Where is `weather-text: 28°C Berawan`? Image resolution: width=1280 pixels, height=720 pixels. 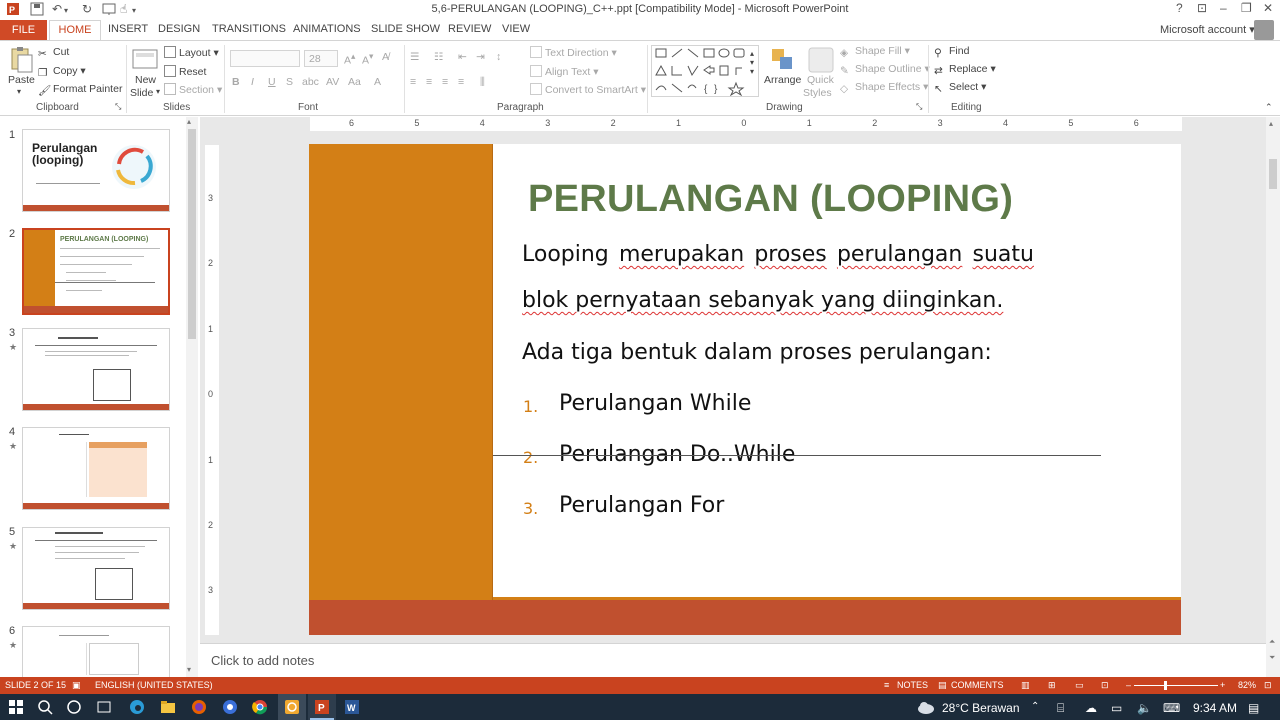 weather-text: 28°C Berawan is located at coordinates (981, 708).